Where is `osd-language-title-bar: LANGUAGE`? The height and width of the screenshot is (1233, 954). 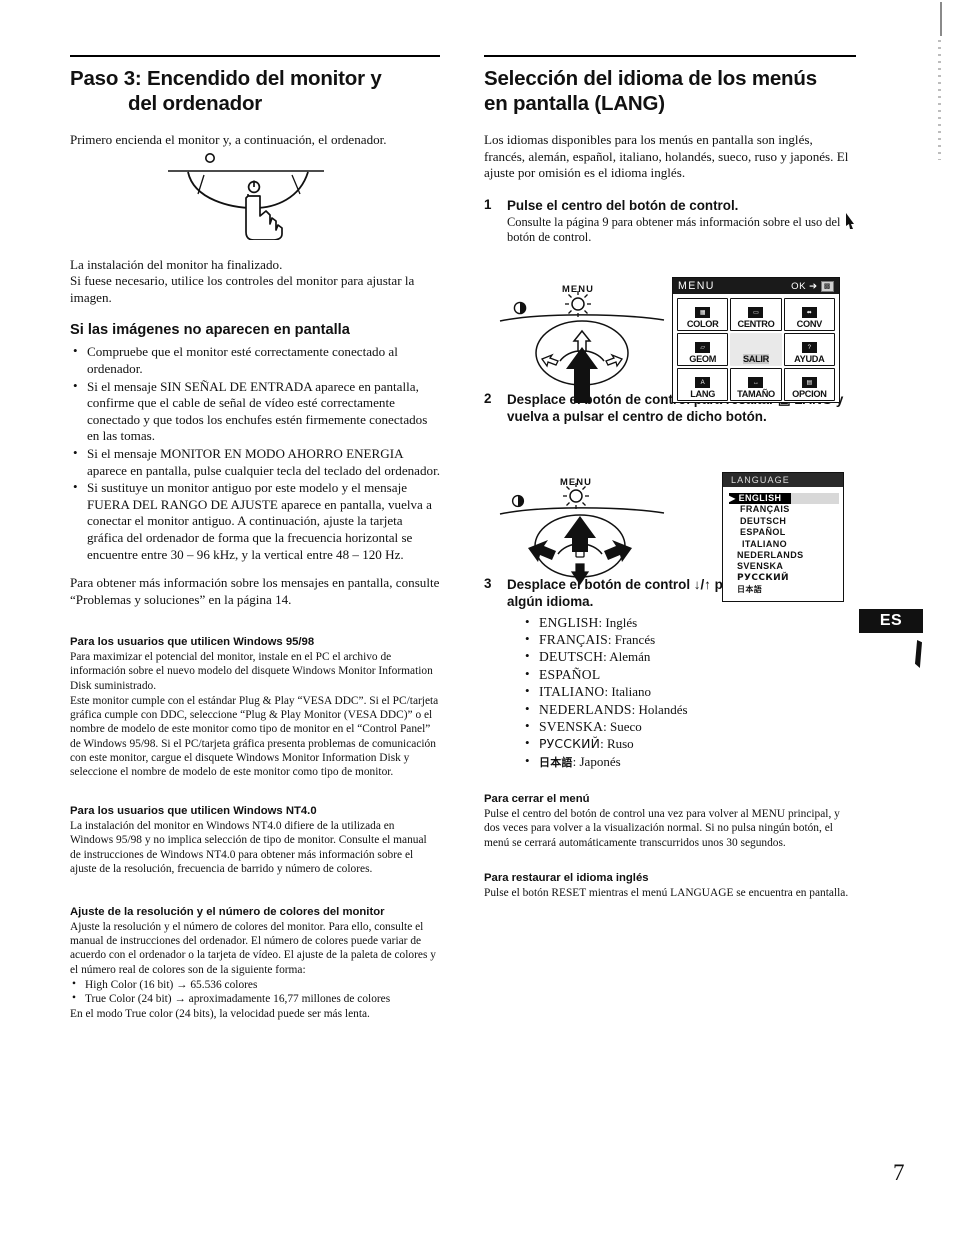
osd-language-title-bar: LANGUAGE is located at coordinates (783, 480).